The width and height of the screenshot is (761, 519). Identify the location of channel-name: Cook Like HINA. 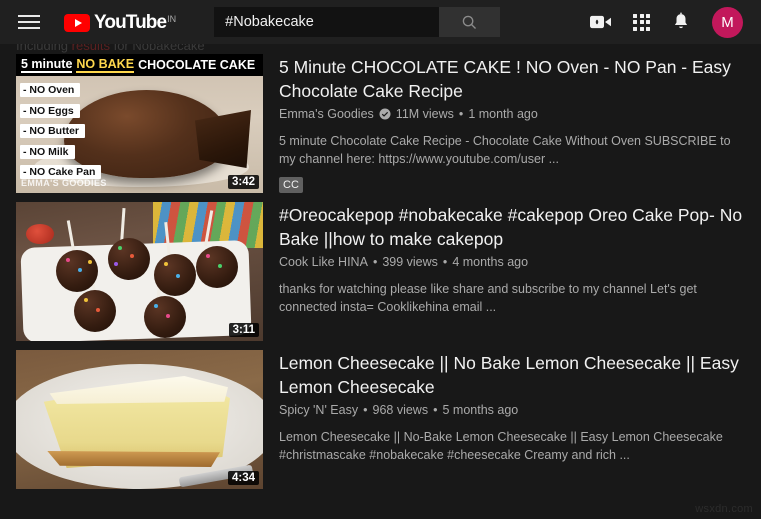
(323, 262).